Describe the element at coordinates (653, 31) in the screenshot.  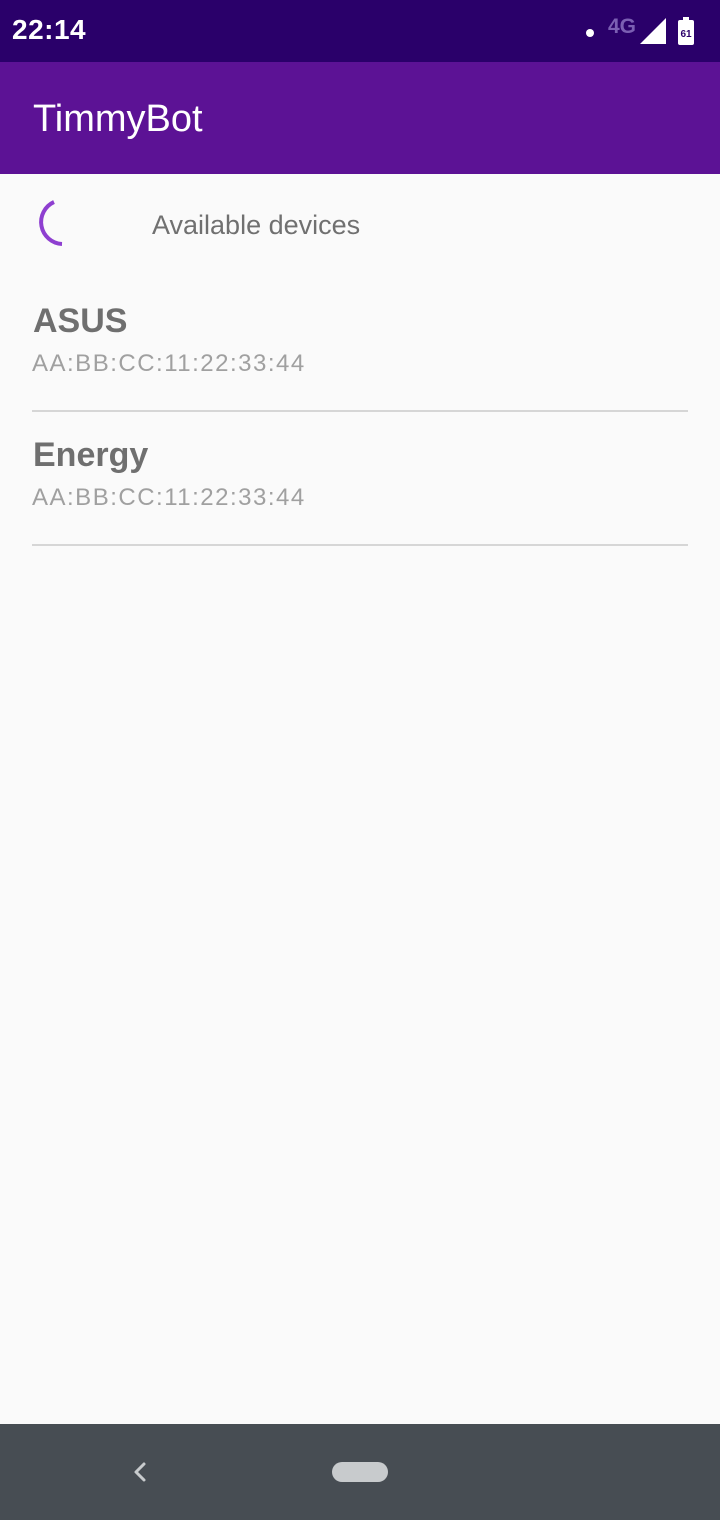
I see `signal-icon` at that location.